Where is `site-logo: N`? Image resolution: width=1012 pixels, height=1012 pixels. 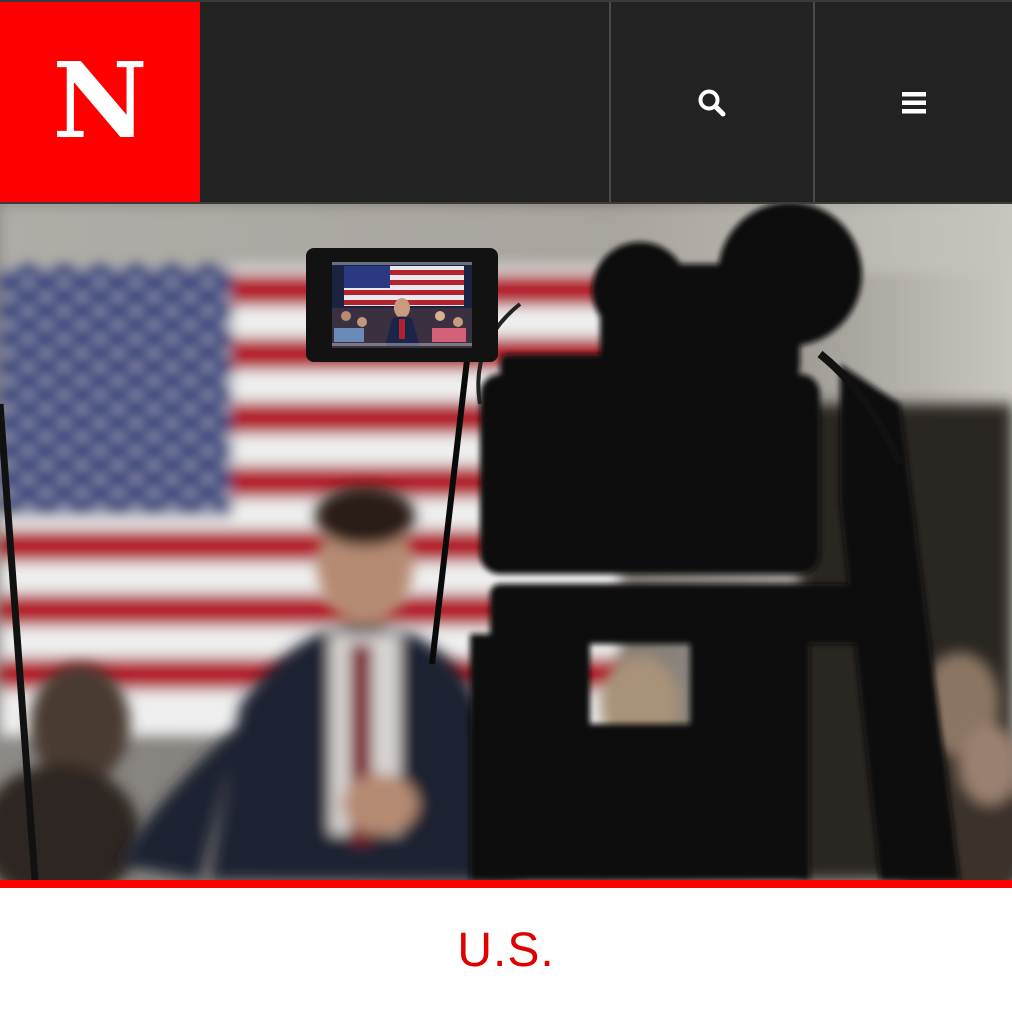 site-logo: N is located at coordinates (100, 103).